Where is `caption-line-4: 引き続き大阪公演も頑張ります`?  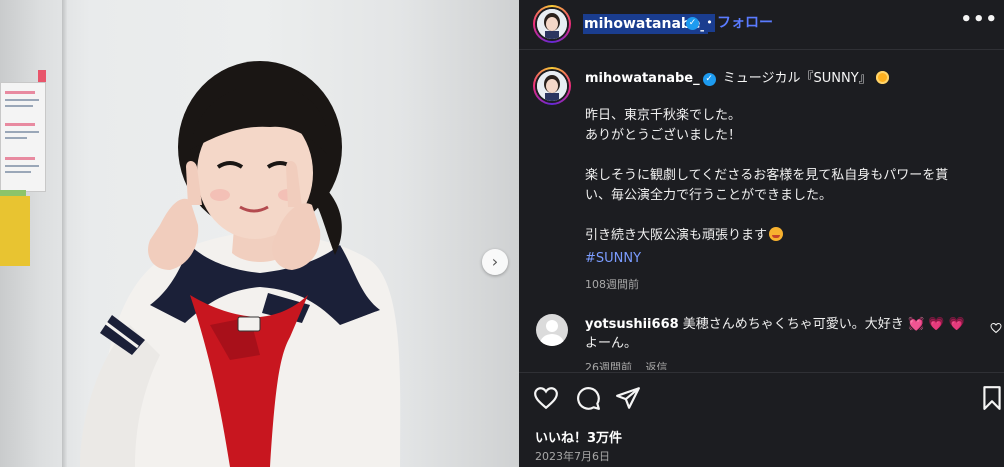 caption-line-4: 引き続き大阪公演も頑張ります is located at coordinates (676, 235).